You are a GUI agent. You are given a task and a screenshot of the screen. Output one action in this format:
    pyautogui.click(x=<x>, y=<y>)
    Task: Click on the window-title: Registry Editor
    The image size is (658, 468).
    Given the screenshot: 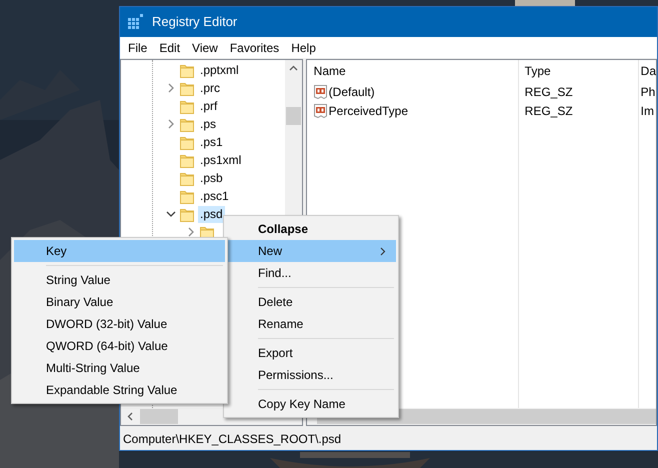 What is the action you would take?
    pyautogui.click(x=195, y=22)
    